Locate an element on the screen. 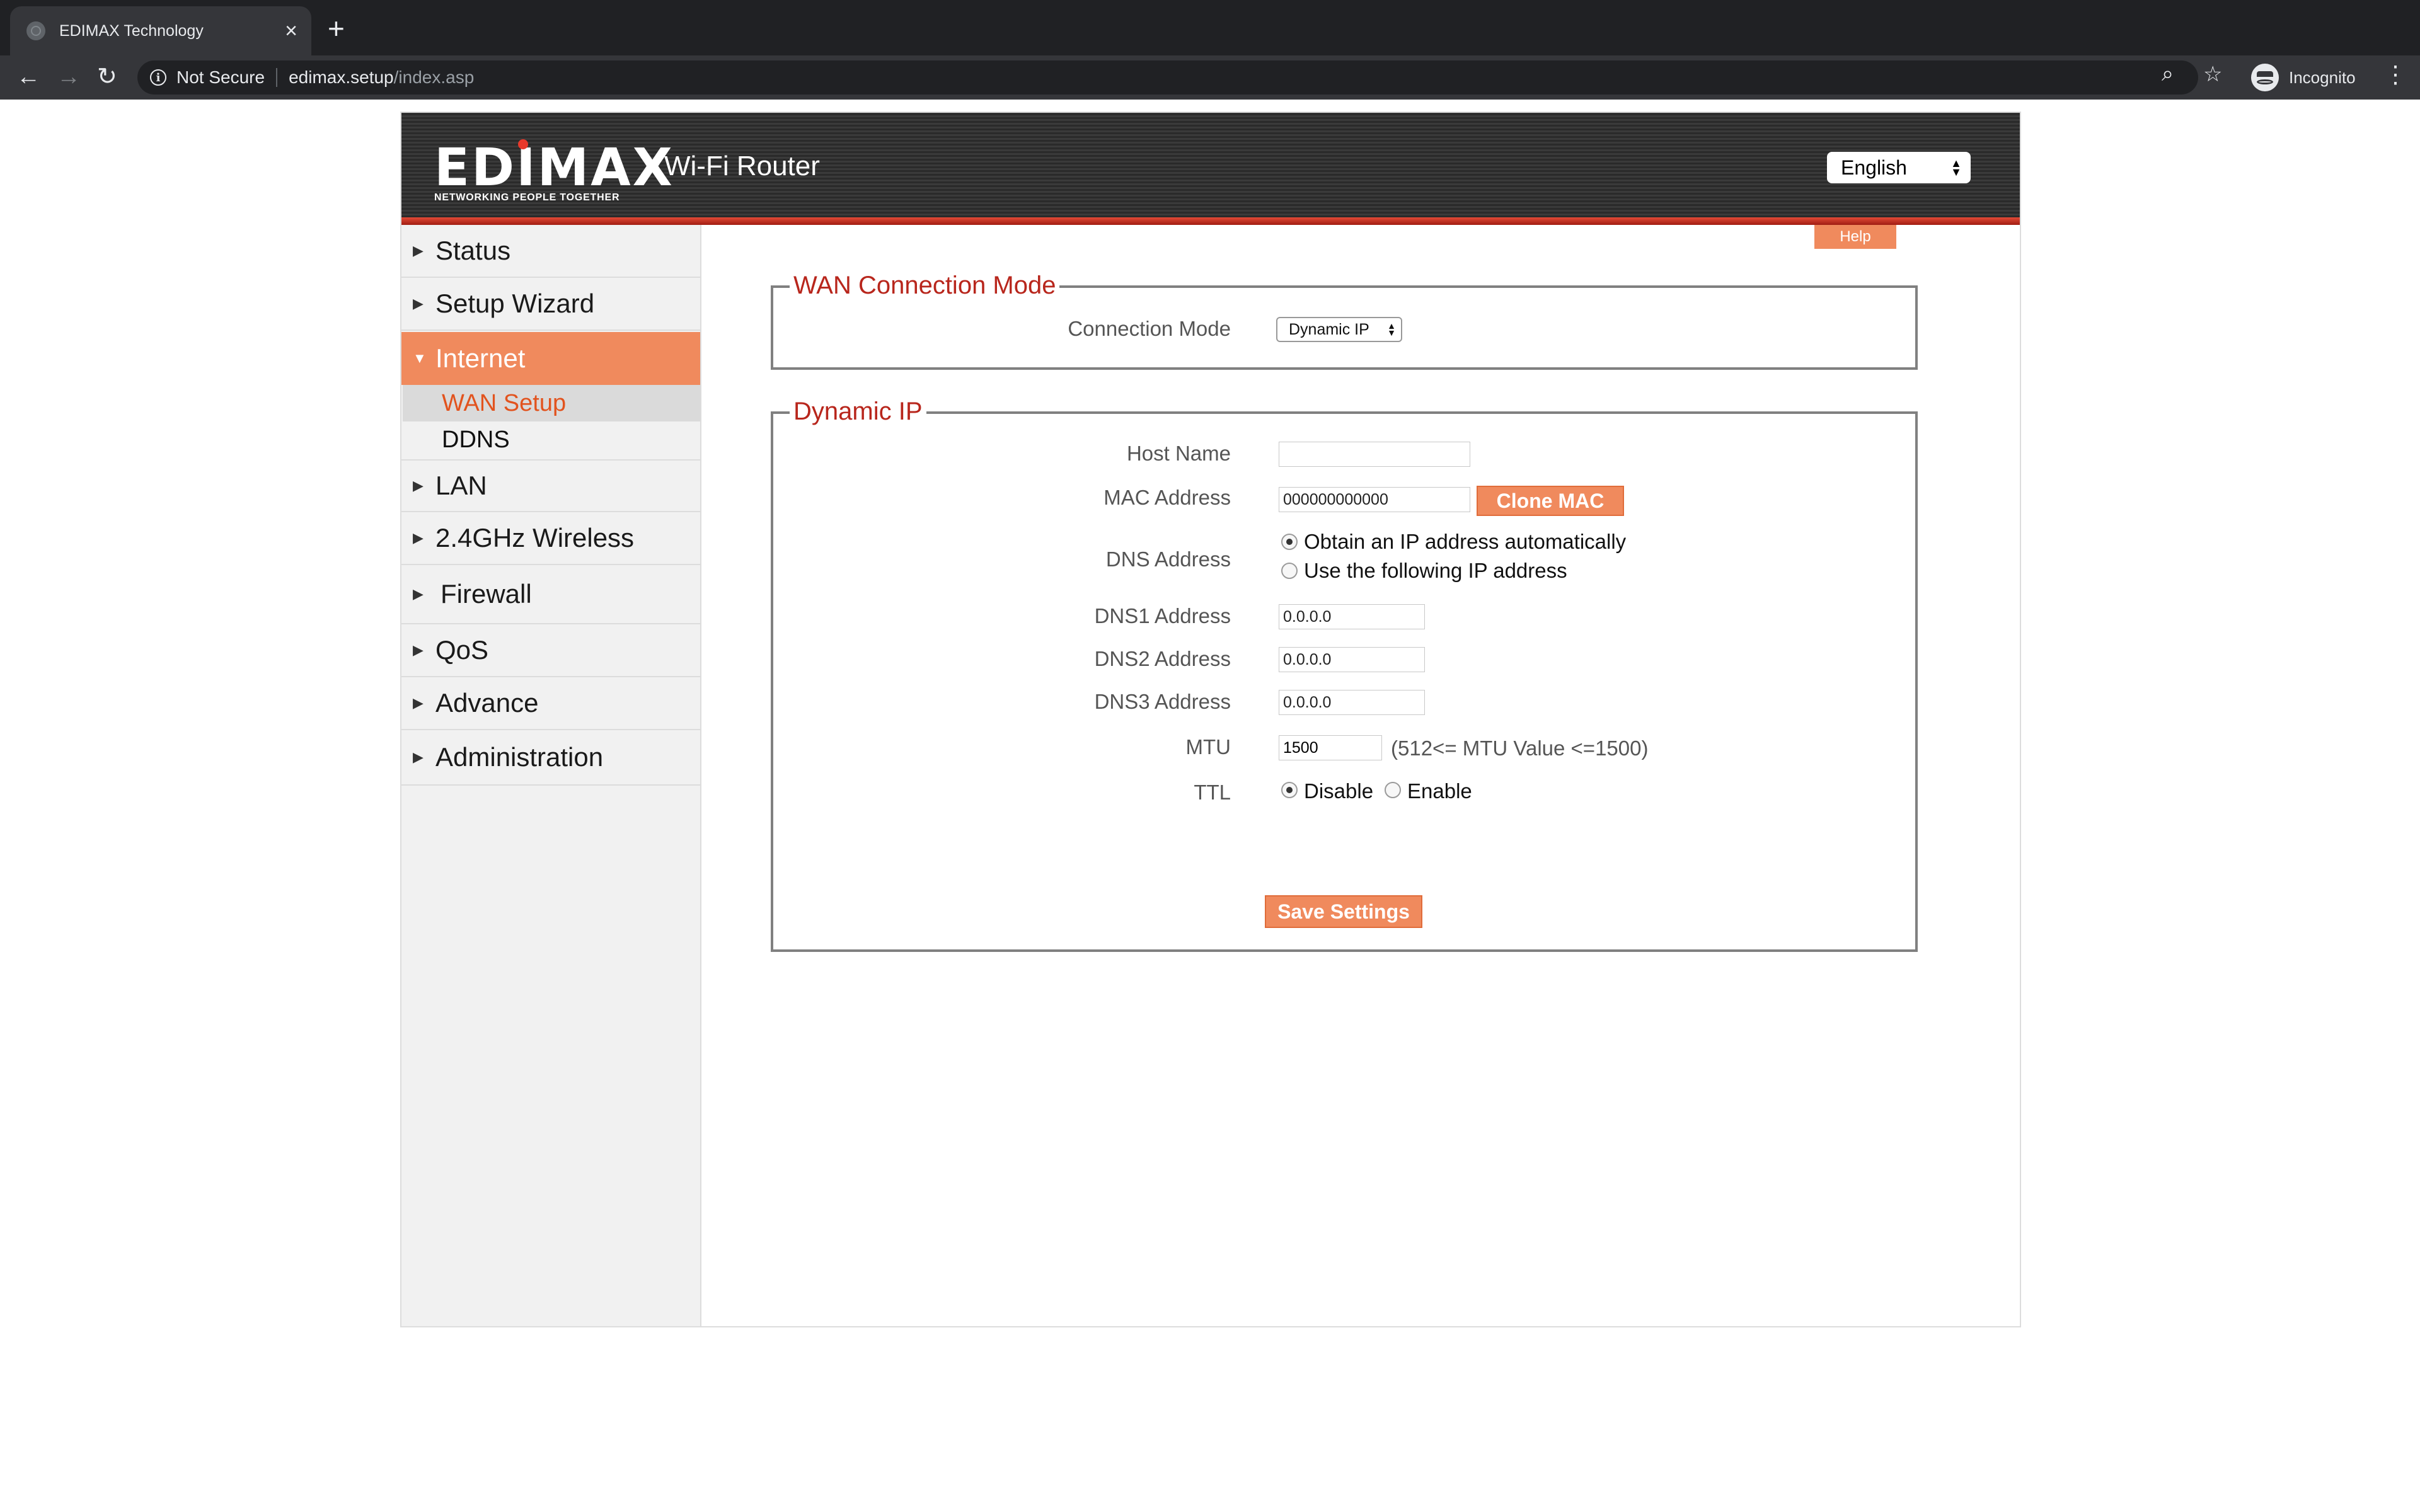 The height and width of the screenshot is (1512, 2420). connection-mode-label: Connection Mode is located at coordinates (1149, 328).